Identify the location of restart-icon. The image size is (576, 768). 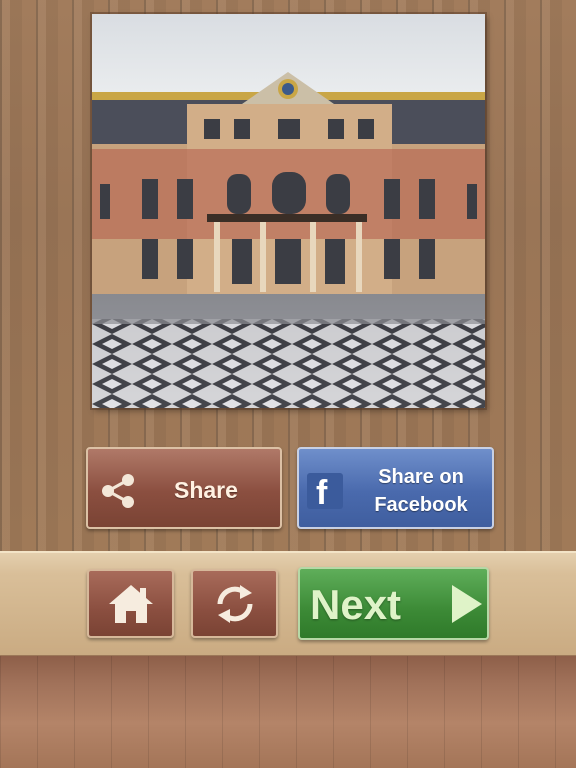
(234, 603).